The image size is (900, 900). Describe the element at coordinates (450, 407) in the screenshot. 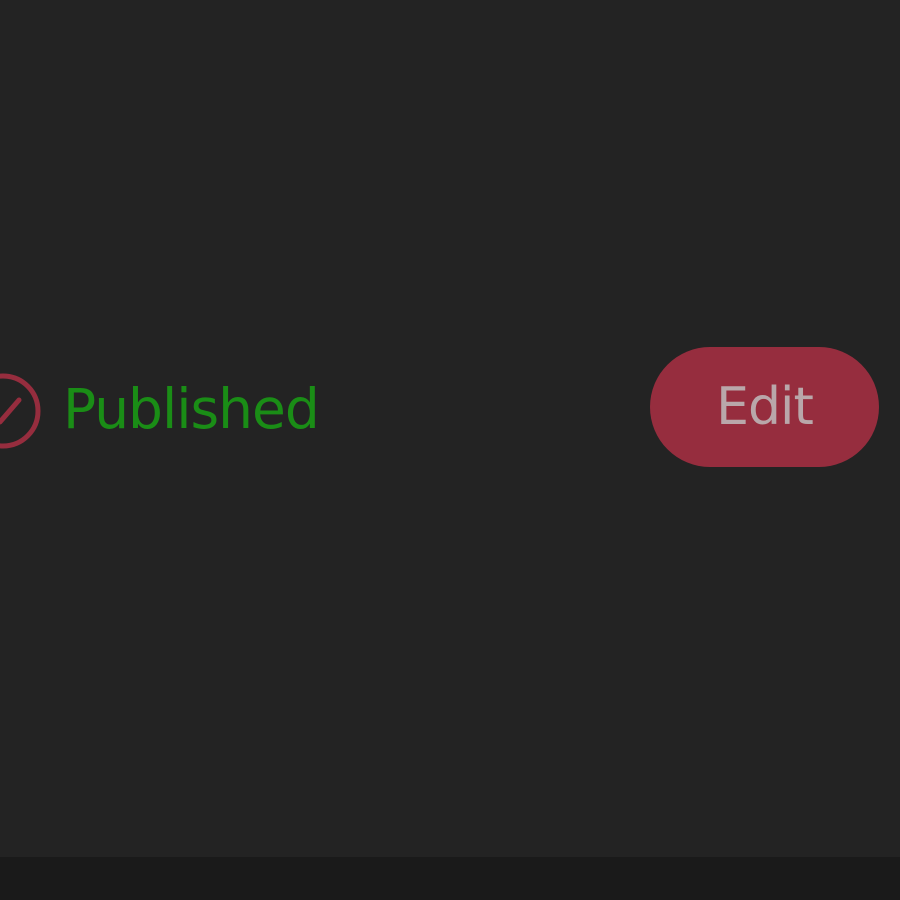

I see `status-row: Published Edit` at that location.